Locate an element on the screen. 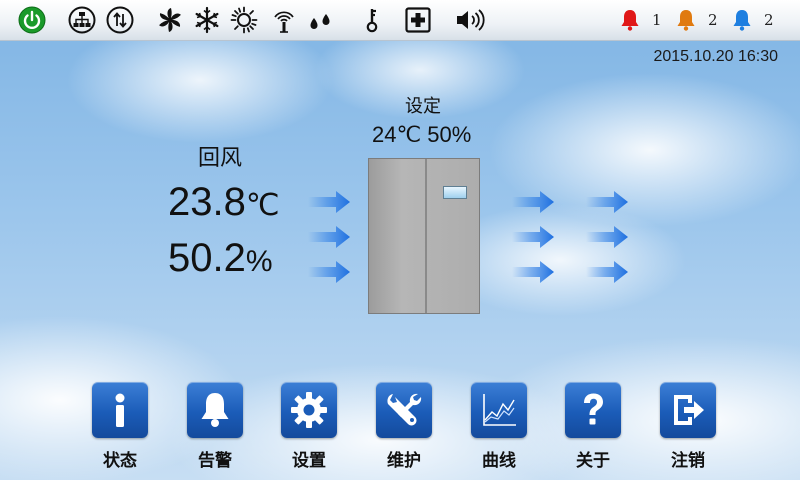 This screenshot has height=480, width=800. wrench-icon is located at coordinates (404, 409).